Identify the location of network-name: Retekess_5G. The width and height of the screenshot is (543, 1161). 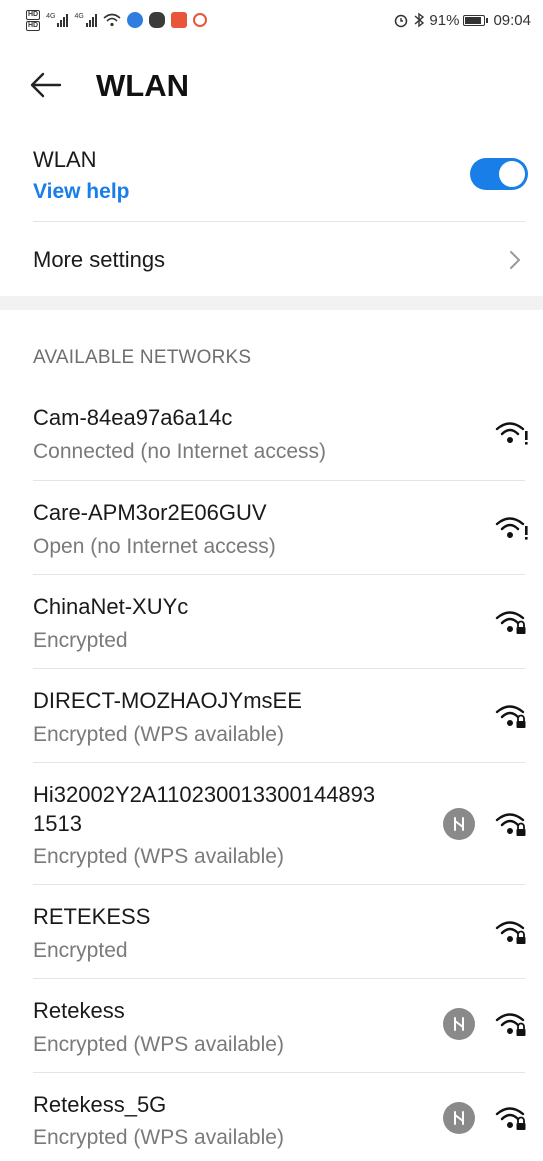
(100, 1104).